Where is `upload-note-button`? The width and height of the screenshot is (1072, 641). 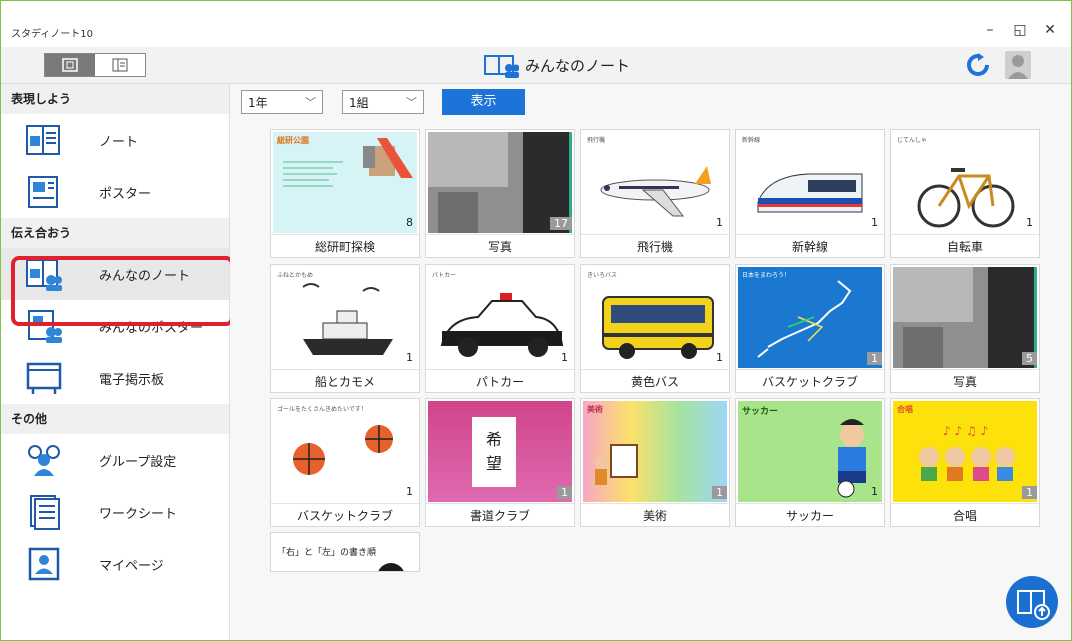
upload-note-button is located at coordinates (1032, 602).